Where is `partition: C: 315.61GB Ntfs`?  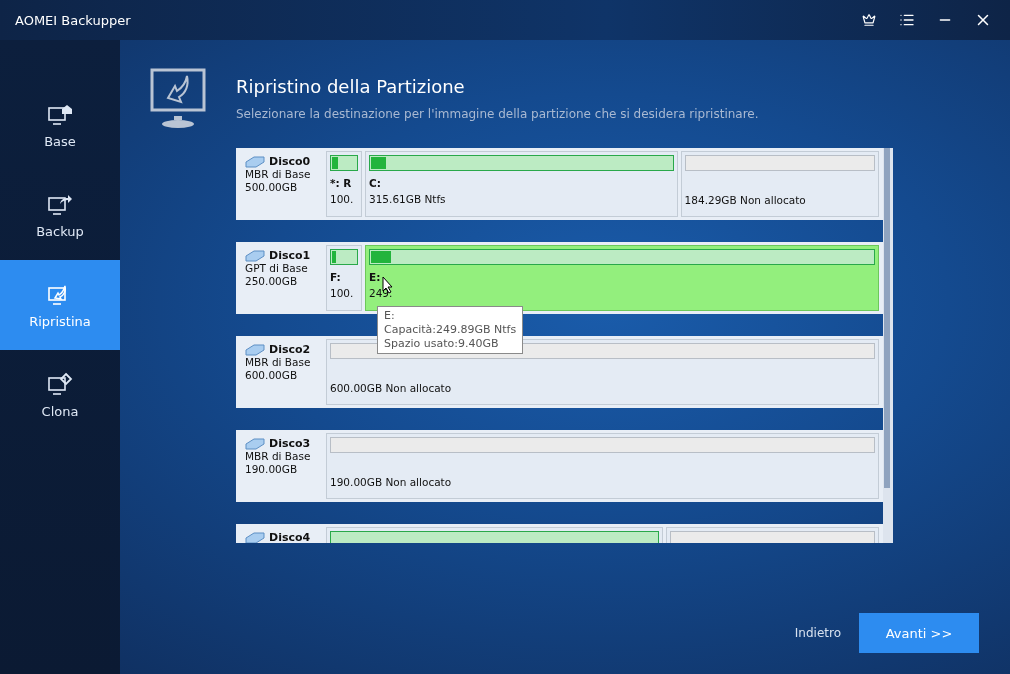 partition: C: 315.61GB Ntfs is located at coordinates (521, 184).